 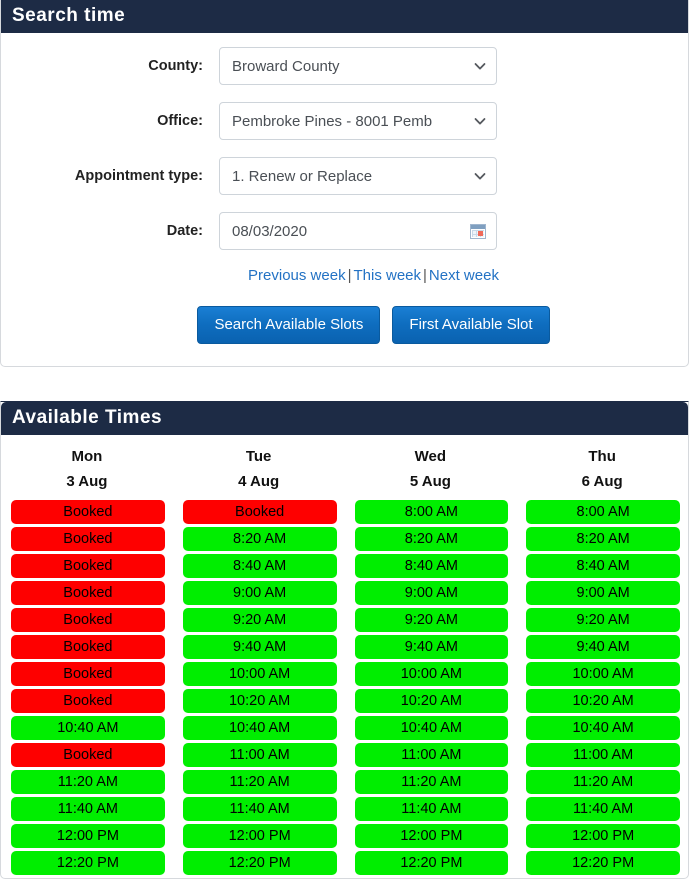 I want to click on time-slot-cell: 11:00 AM, so click(x=431, y=755).